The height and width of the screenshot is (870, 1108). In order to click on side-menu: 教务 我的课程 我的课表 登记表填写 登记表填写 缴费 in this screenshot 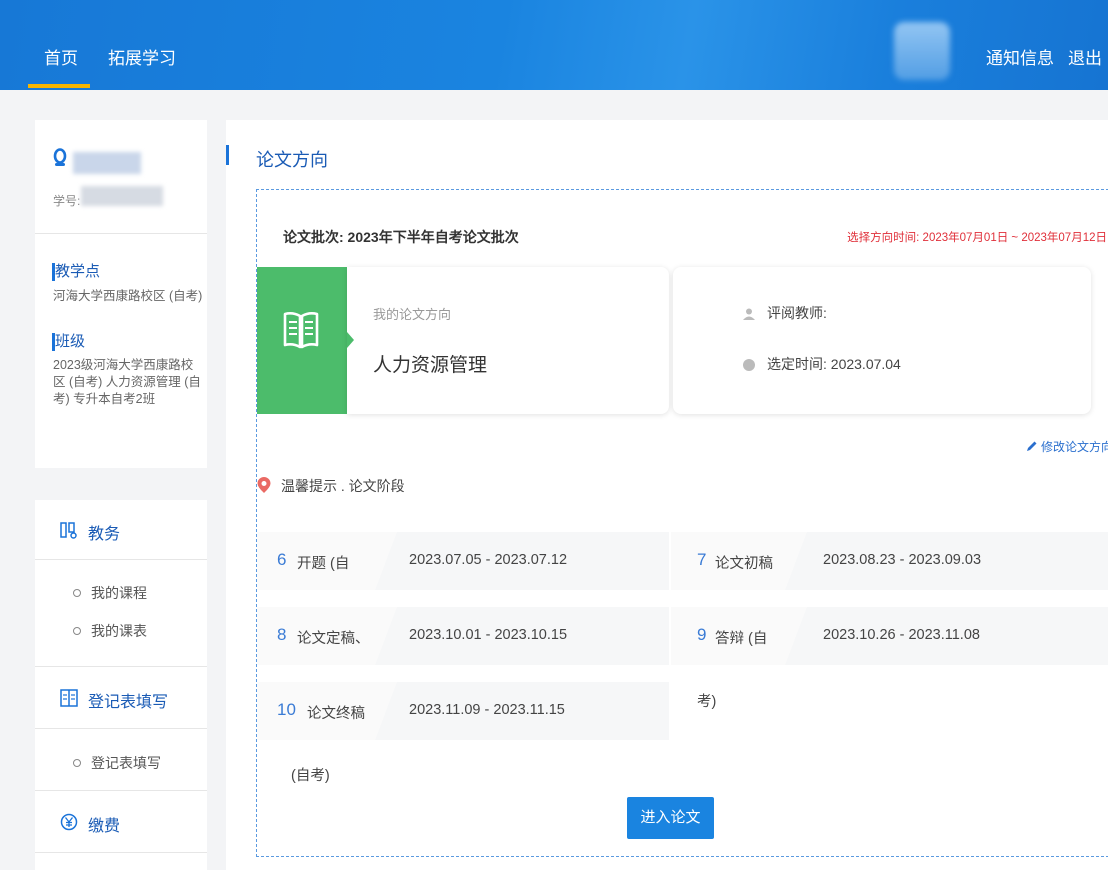, I will do `click(121, 685)`.